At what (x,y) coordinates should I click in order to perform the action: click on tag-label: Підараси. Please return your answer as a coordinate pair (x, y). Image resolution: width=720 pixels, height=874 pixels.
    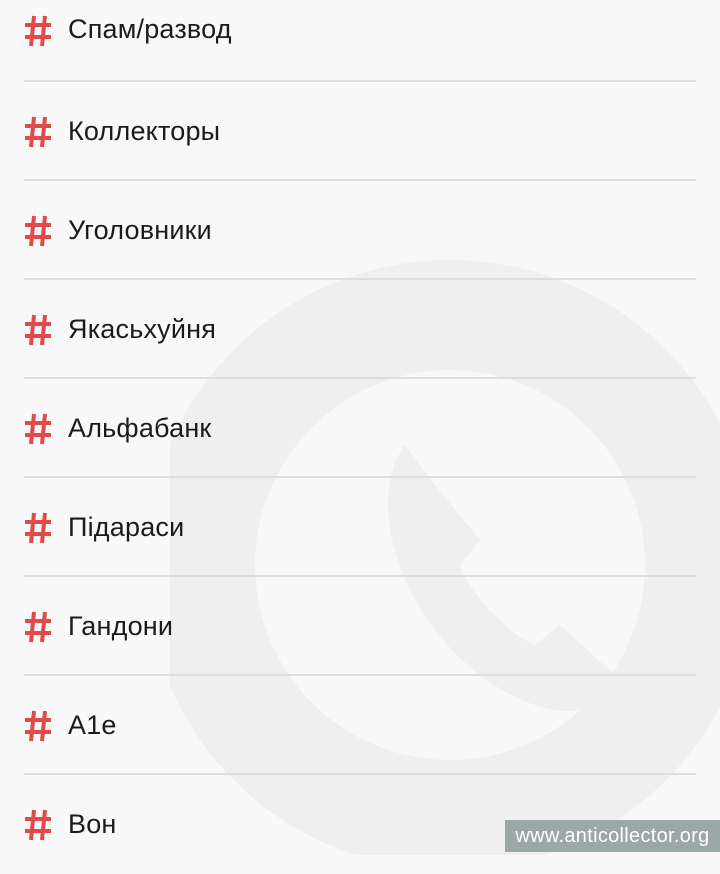
    Looking at the image, I should click on (126, 527).